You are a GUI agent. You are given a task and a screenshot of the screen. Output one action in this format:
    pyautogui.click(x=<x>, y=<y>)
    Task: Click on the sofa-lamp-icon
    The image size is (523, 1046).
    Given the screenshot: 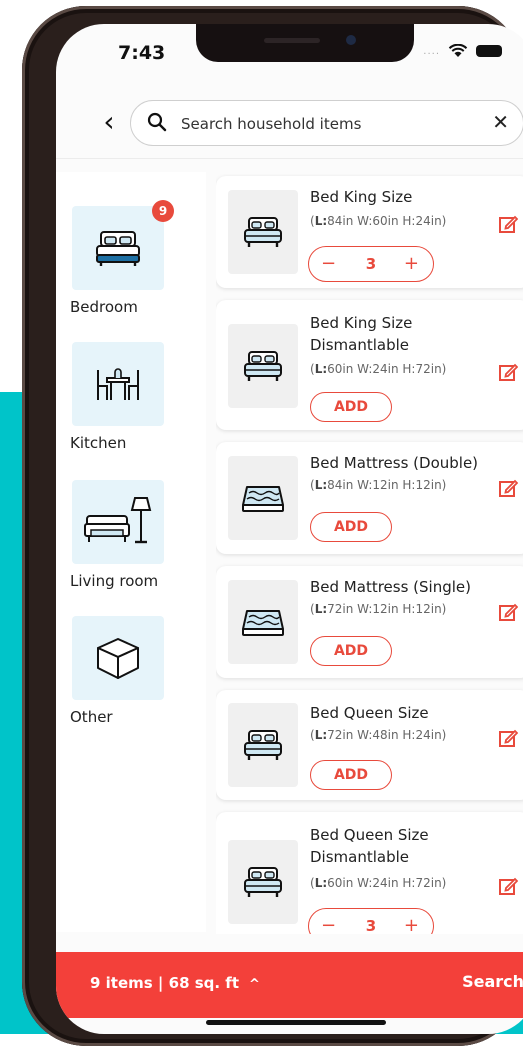 What is the action you would take?
    pyautogui.click(x=118, y=520)
    